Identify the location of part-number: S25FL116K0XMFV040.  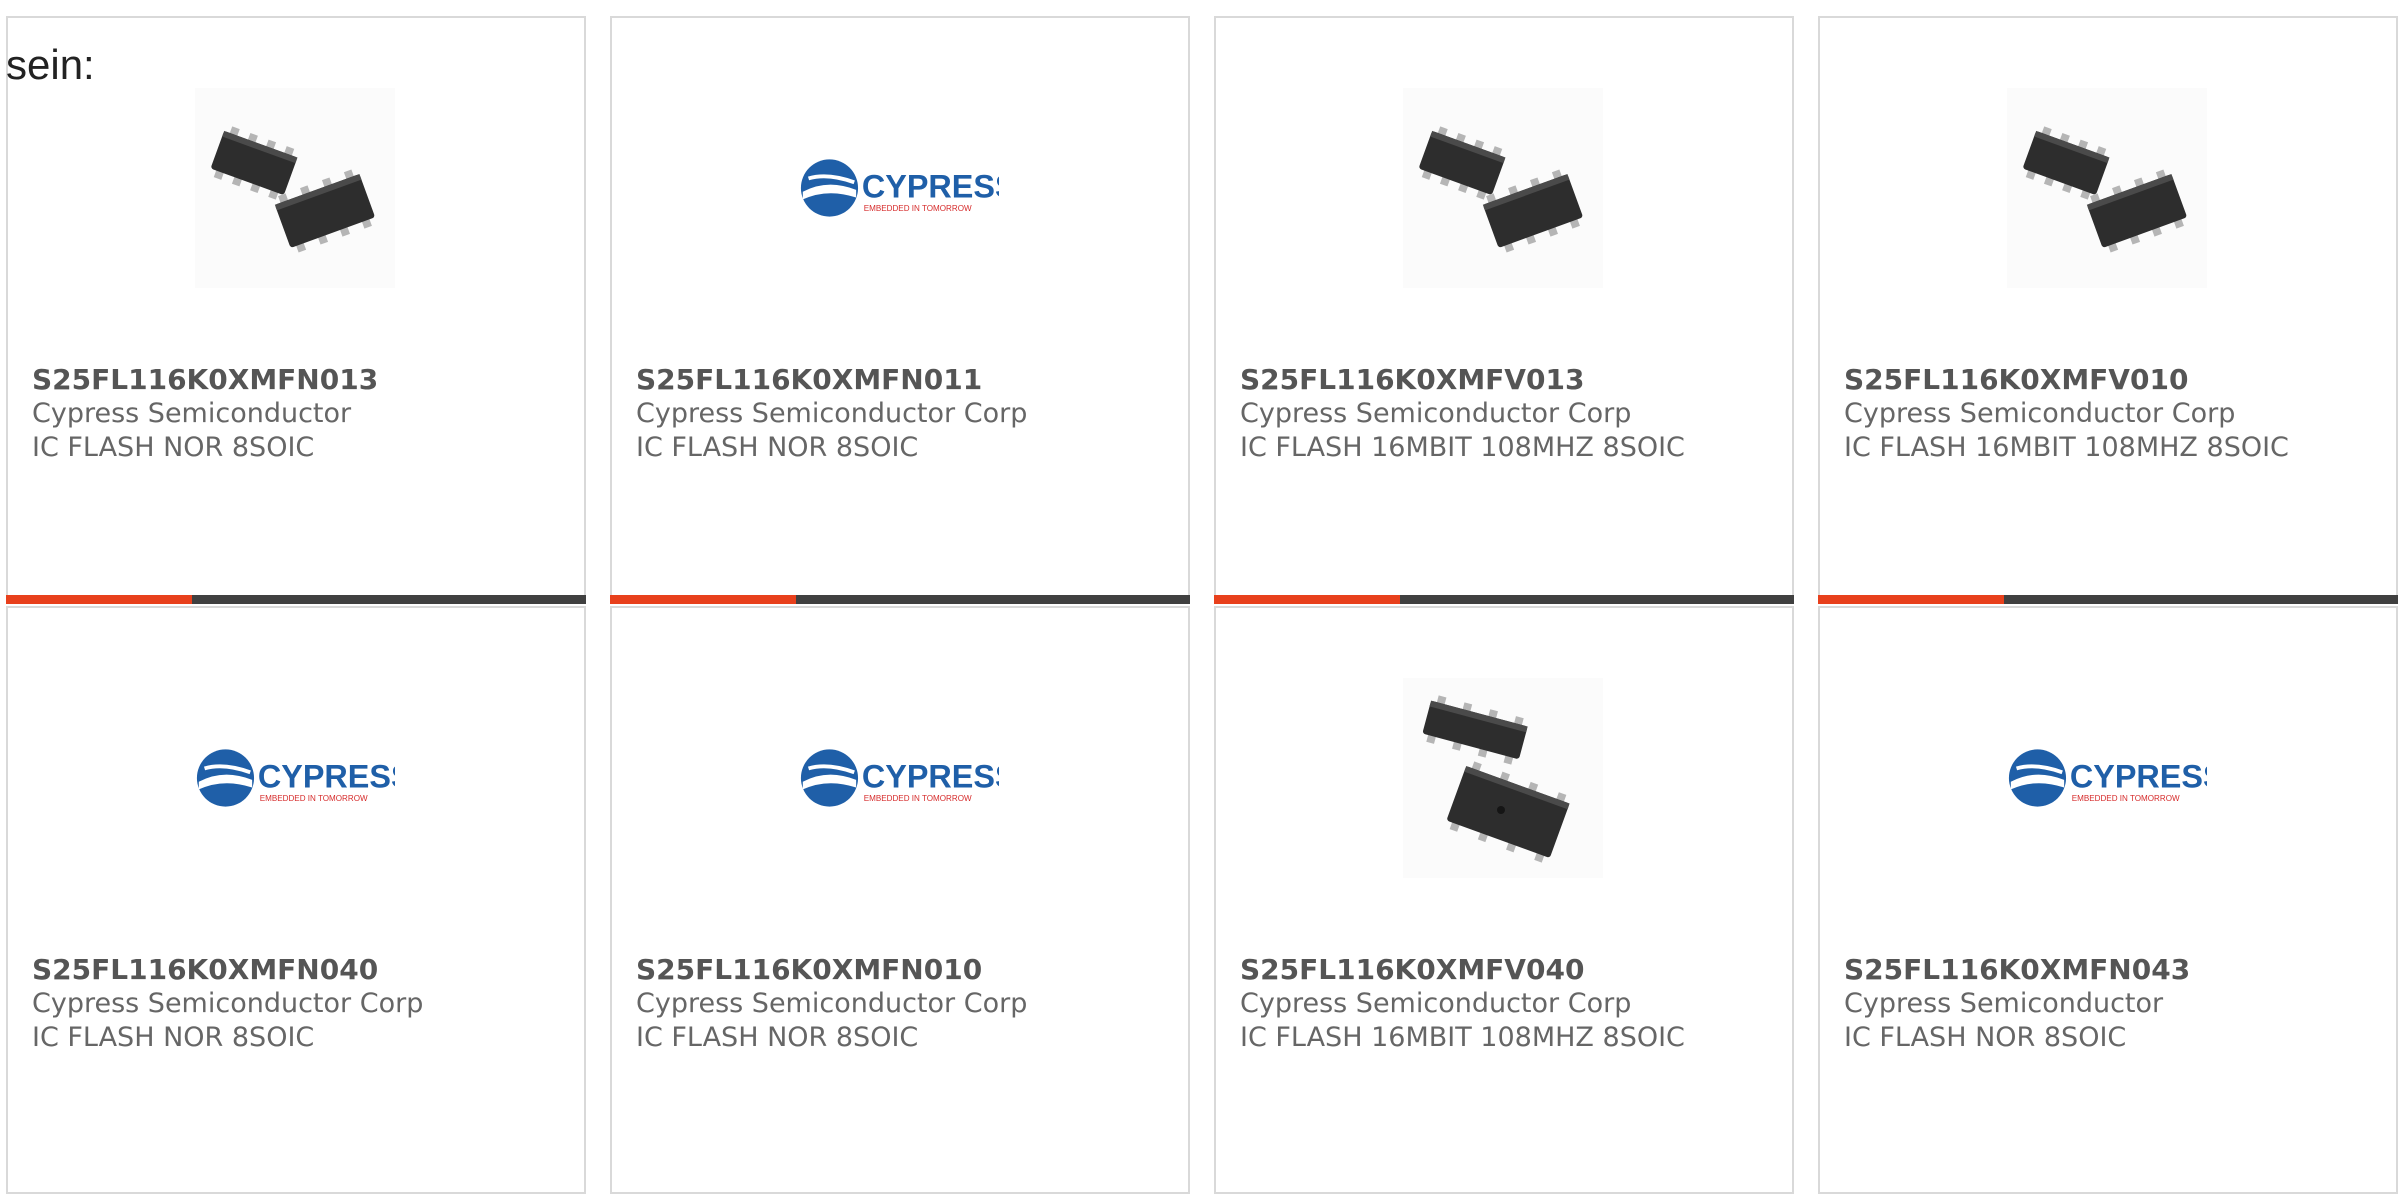
(1462, 970).